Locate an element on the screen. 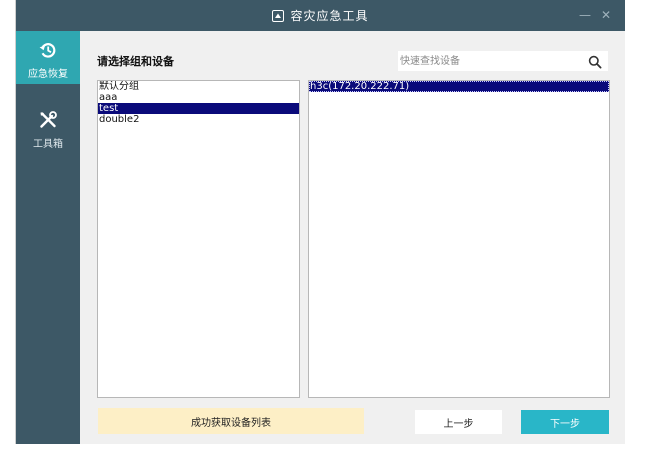  title-bar: 容灾应急工具 — ✕ is located at coordinates (320, 15).